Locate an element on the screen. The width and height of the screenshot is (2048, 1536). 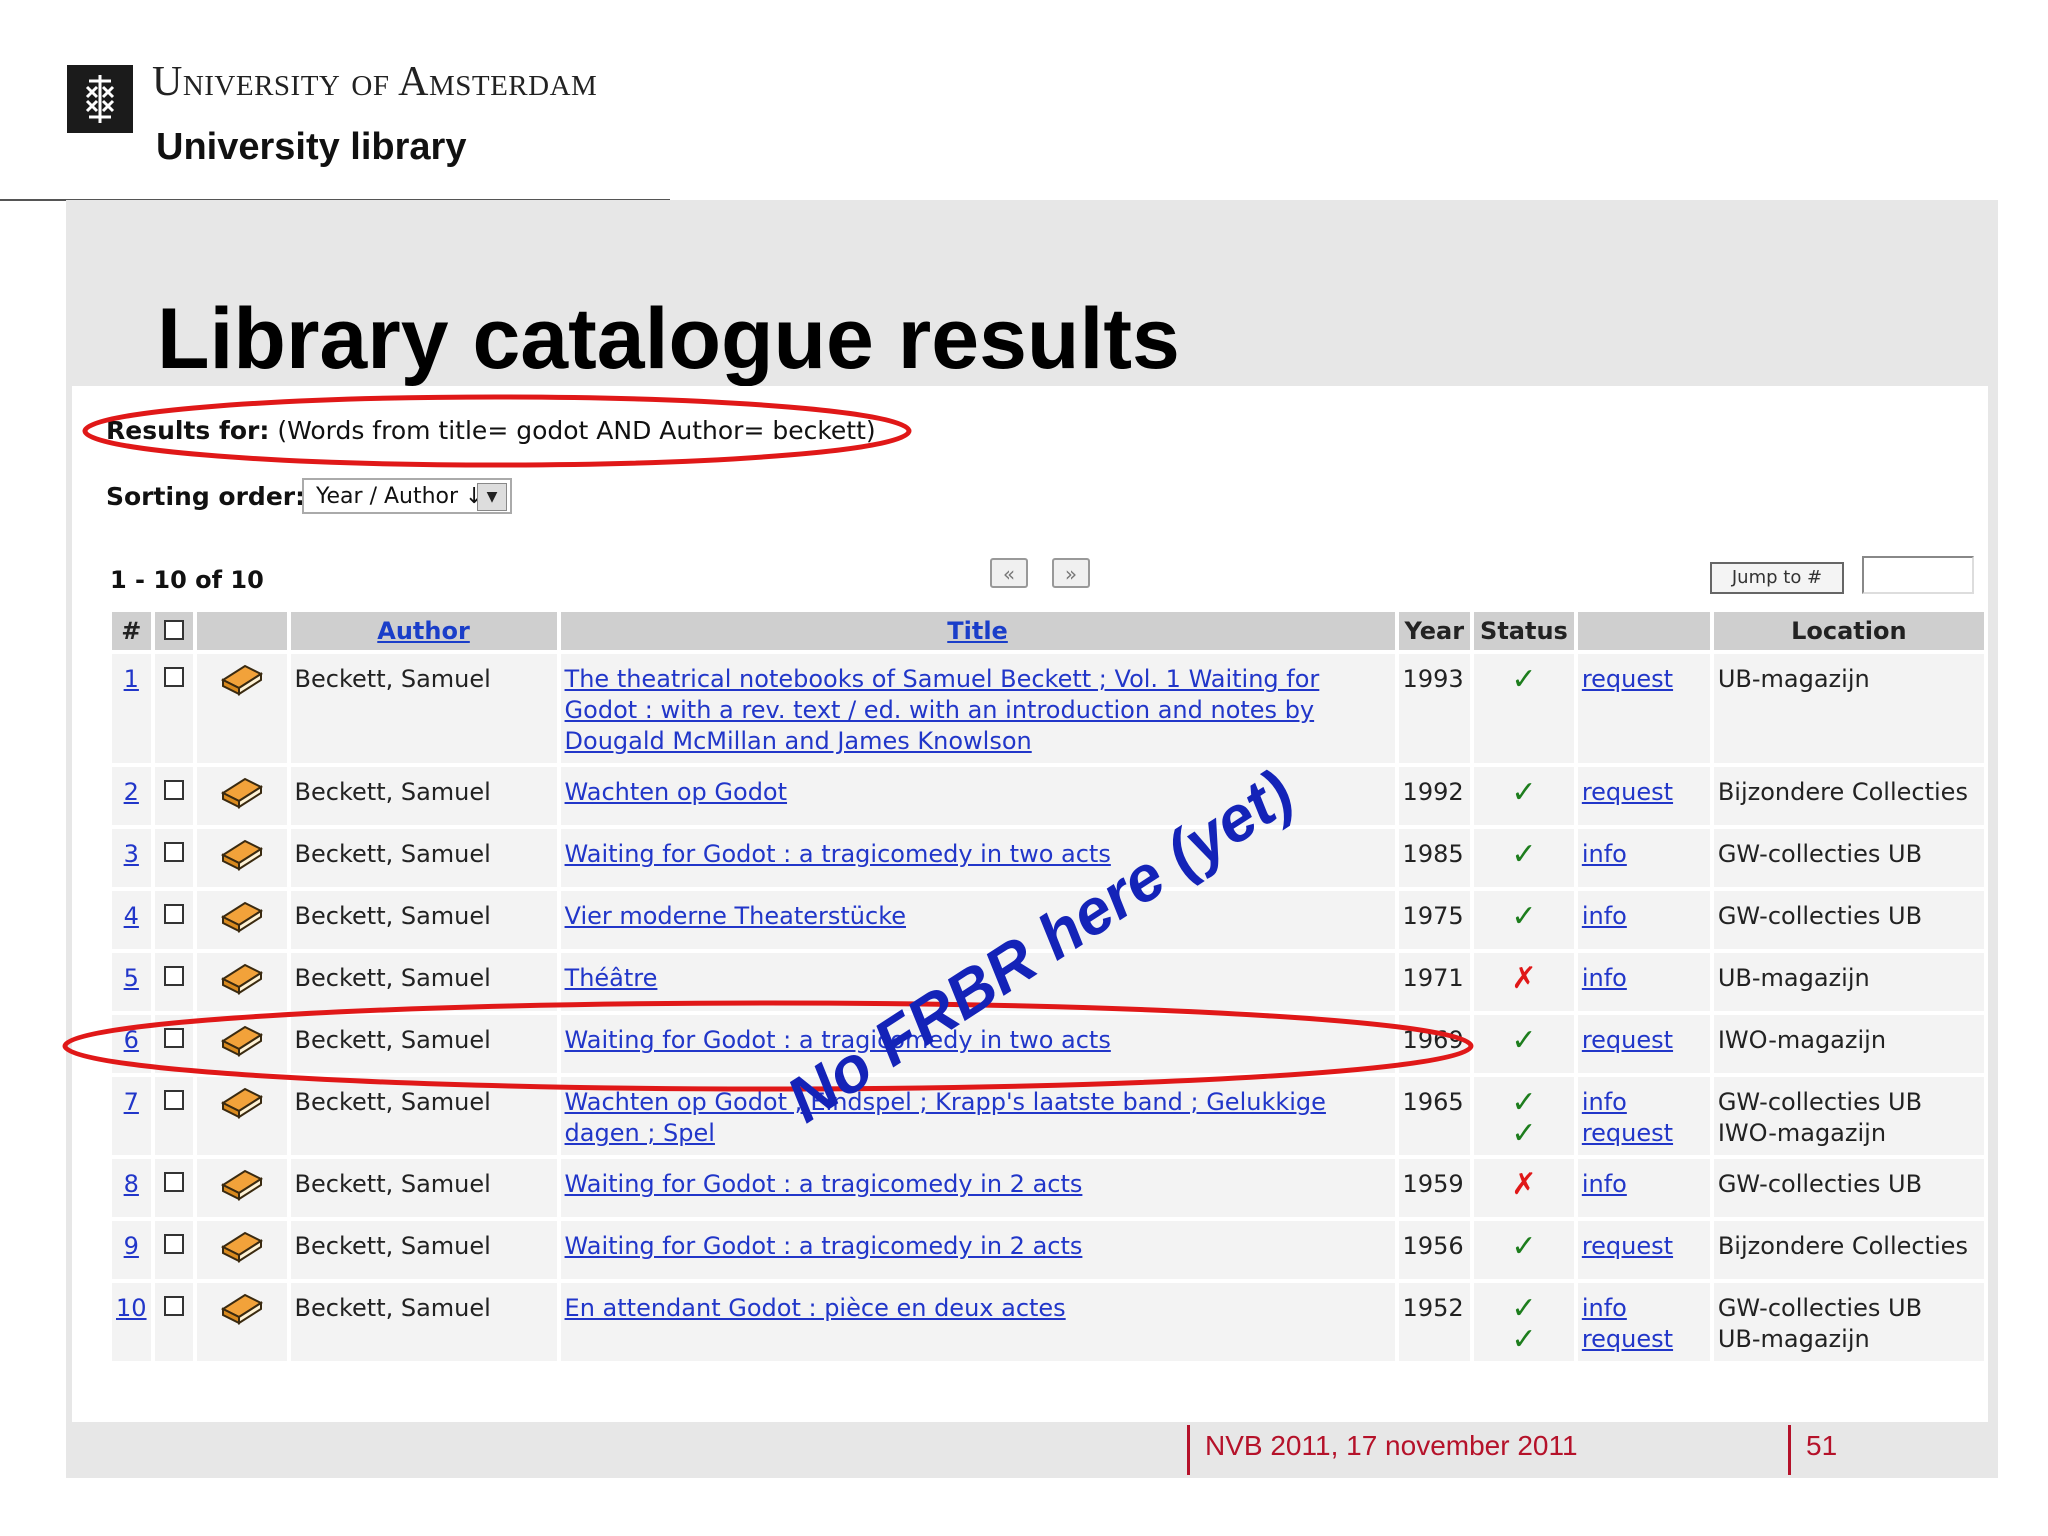
results-for-label: Results for: is located at coordinates (188, 430).